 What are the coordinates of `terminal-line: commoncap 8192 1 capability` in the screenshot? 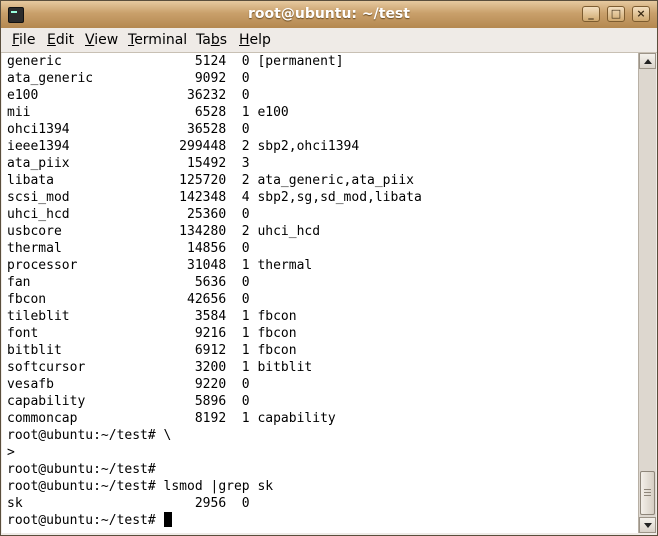 It's located at (171, 418).